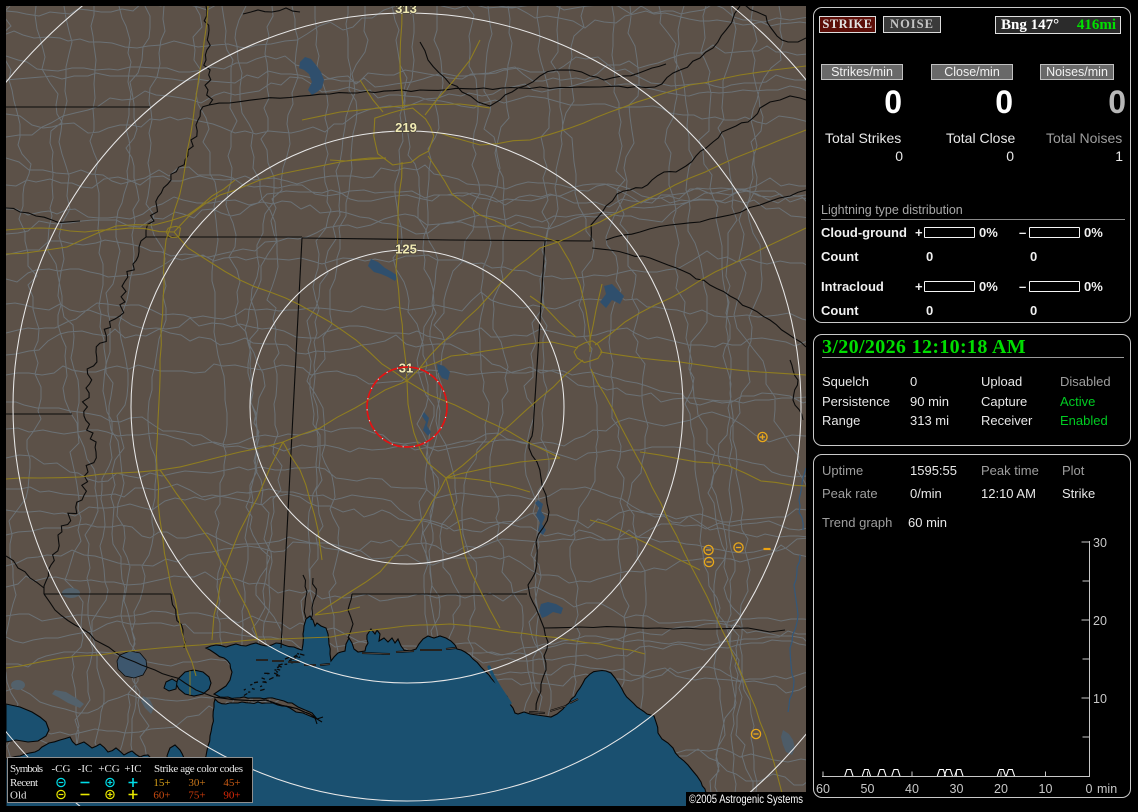 This screenshot has width=1138, height=812. I want to click on svg-text: 40, so click(912, 789).